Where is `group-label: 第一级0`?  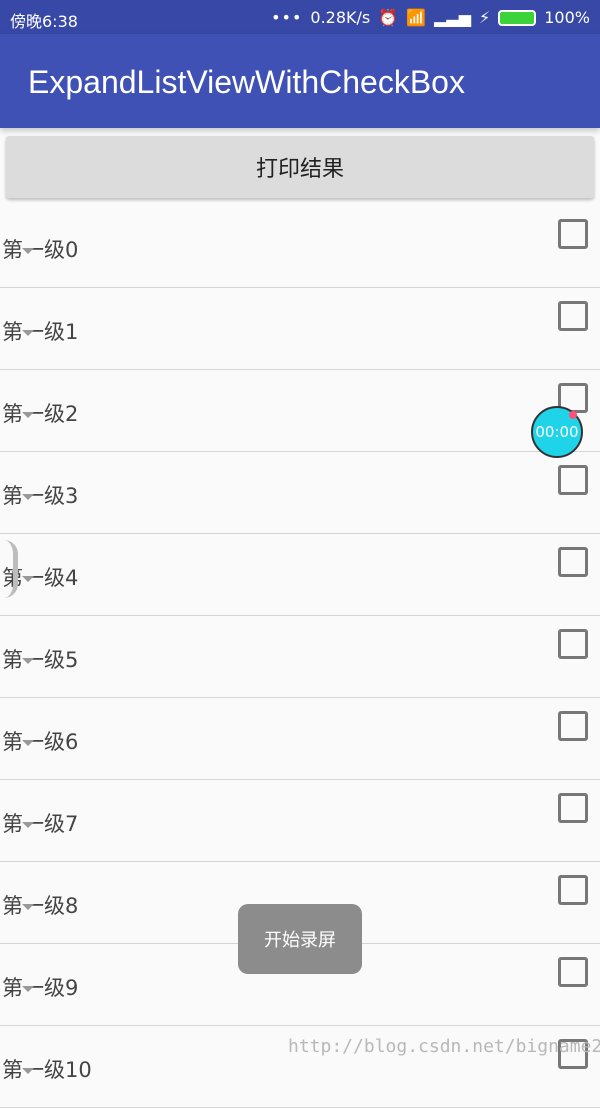
group-label: 第一级0 is located at coordinates (40, 250).